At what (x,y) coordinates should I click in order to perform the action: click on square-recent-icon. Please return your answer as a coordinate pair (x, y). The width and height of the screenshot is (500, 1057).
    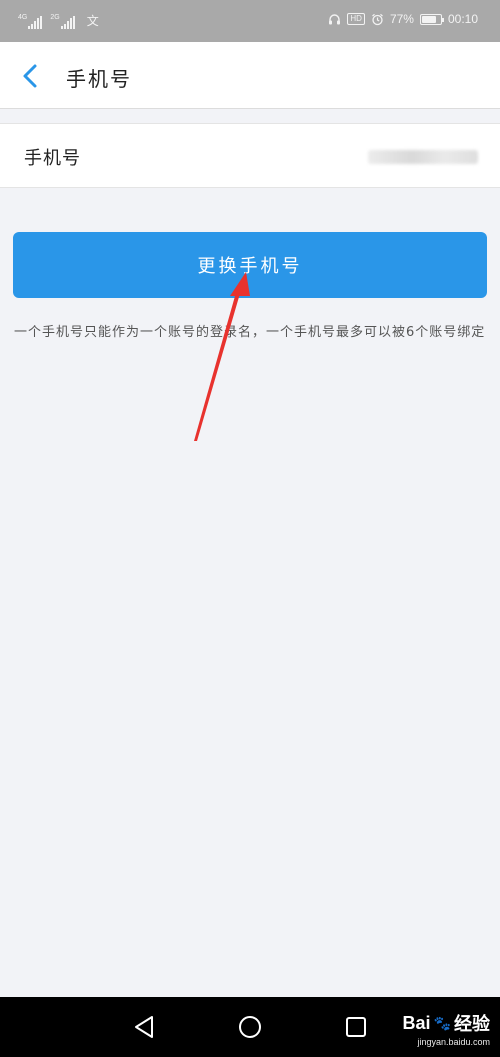
    Looking at the image, I should click on (356, 1027).